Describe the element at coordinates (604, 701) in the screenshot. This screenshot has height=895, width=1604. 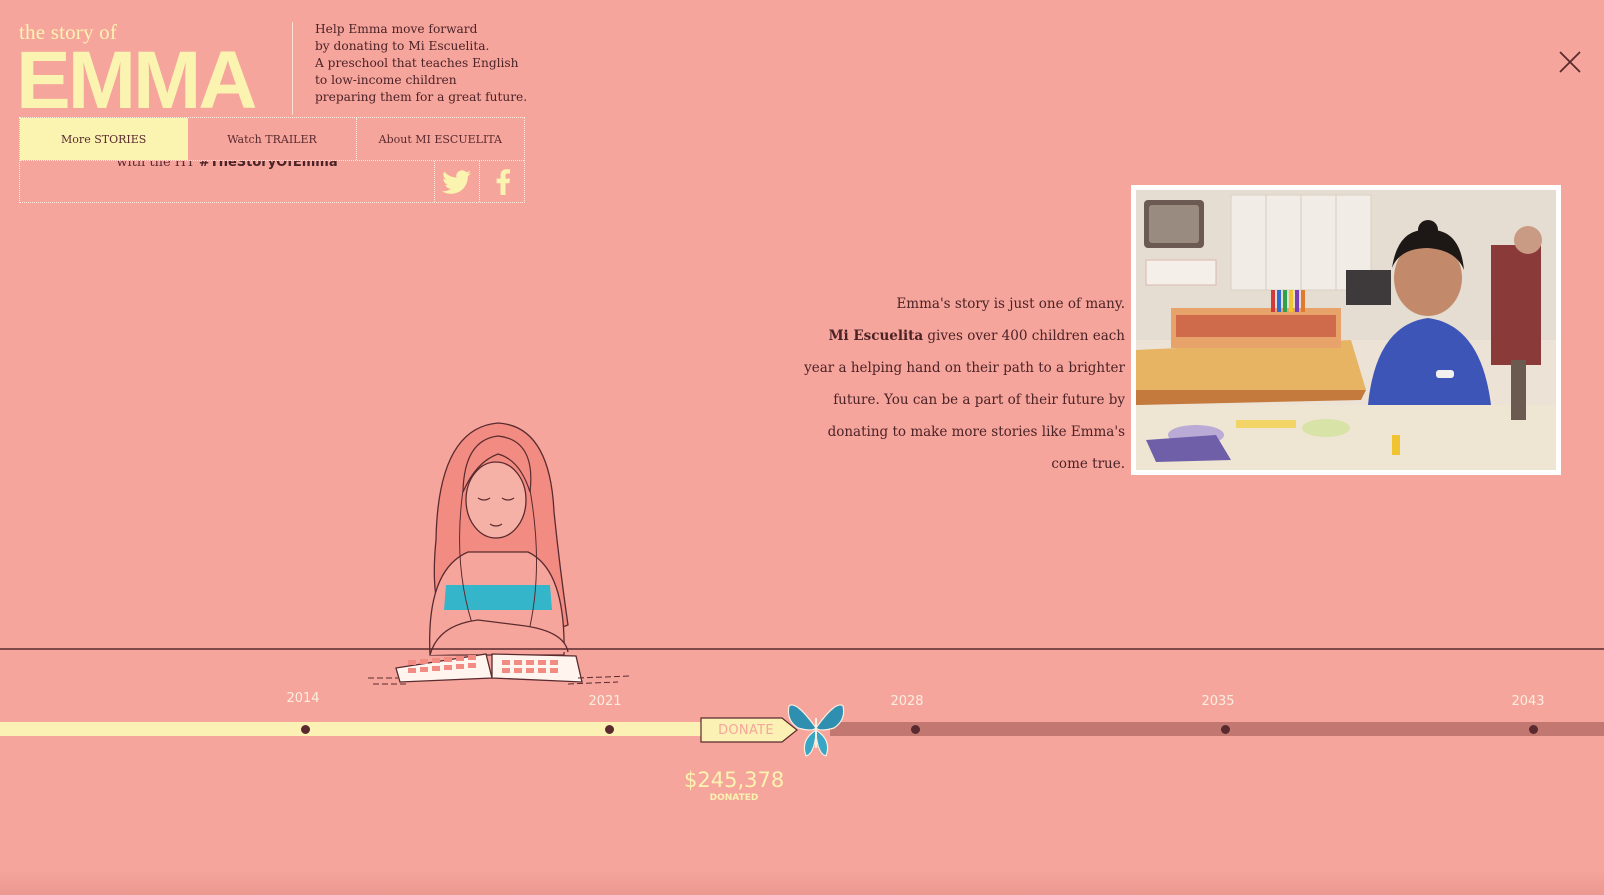
I see `timeline-year-2021: 2021` at that location.